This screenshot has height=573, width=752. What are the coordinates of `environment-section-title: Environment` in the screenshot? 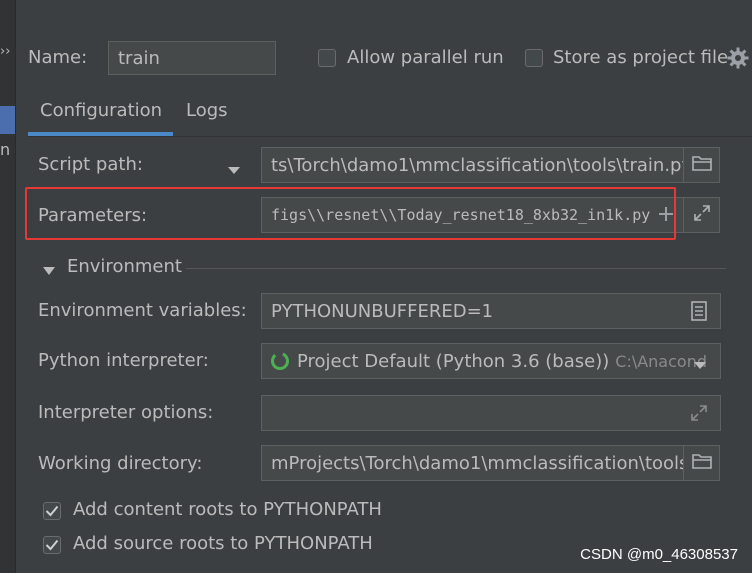 It's located at (124, 266).